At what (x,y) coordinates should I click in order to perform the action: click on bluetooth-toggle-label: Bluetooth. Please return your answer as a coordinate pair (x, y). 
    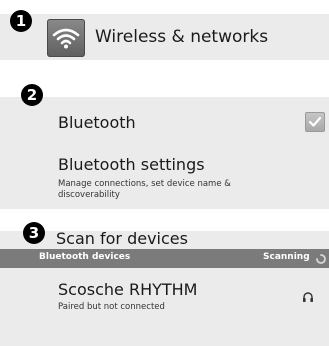
    Looking at the image, I should click on (97, 122).